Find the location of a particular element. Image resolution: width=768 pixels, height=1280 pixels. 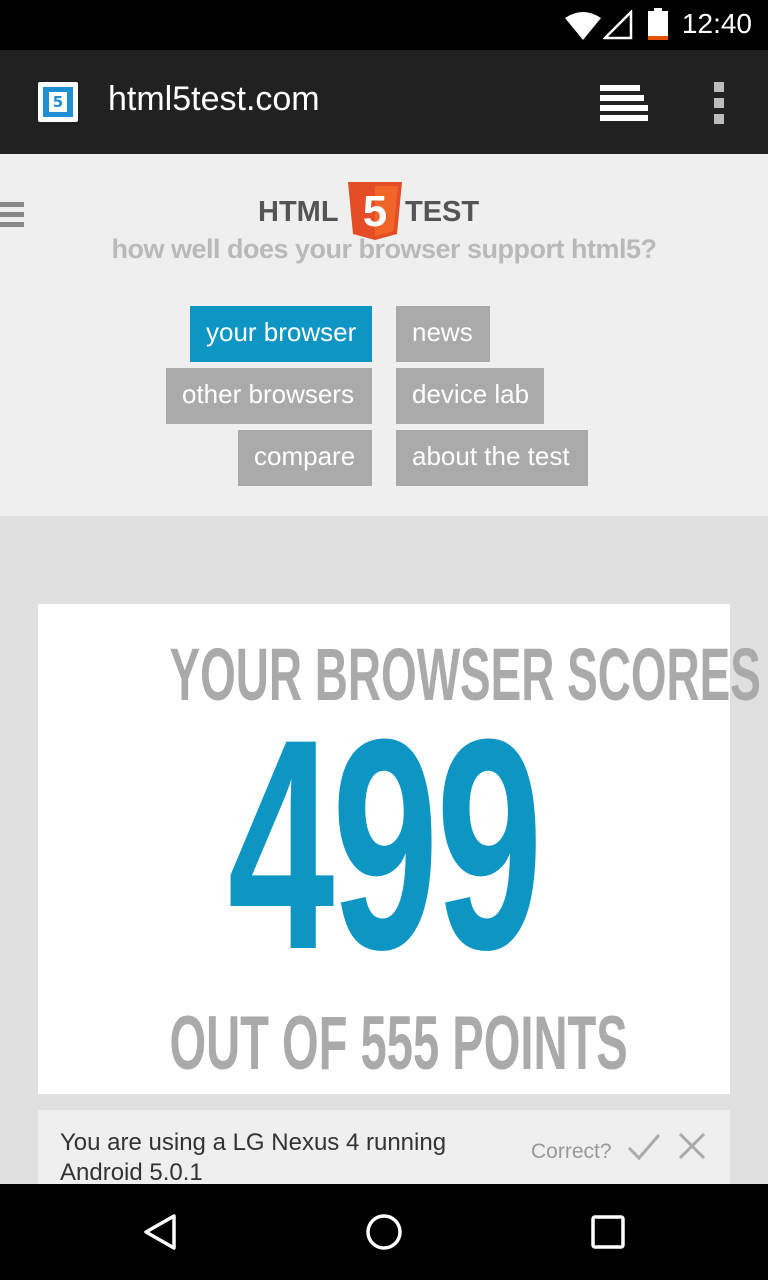

battery-icon is located at coordinates (658, 24).